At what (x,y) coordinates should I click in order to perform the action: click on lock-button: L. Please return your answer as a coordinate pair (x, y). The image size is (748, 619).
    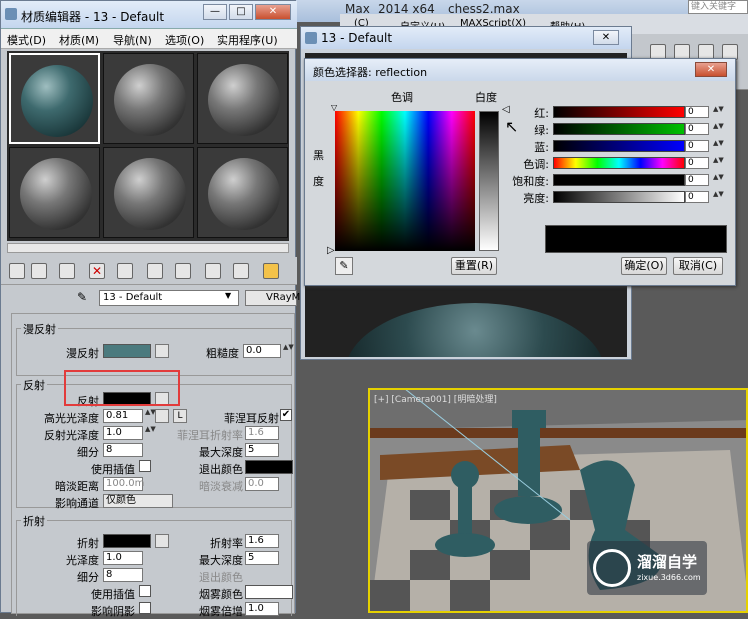
    Looking at the image, I should click on (180, 416).